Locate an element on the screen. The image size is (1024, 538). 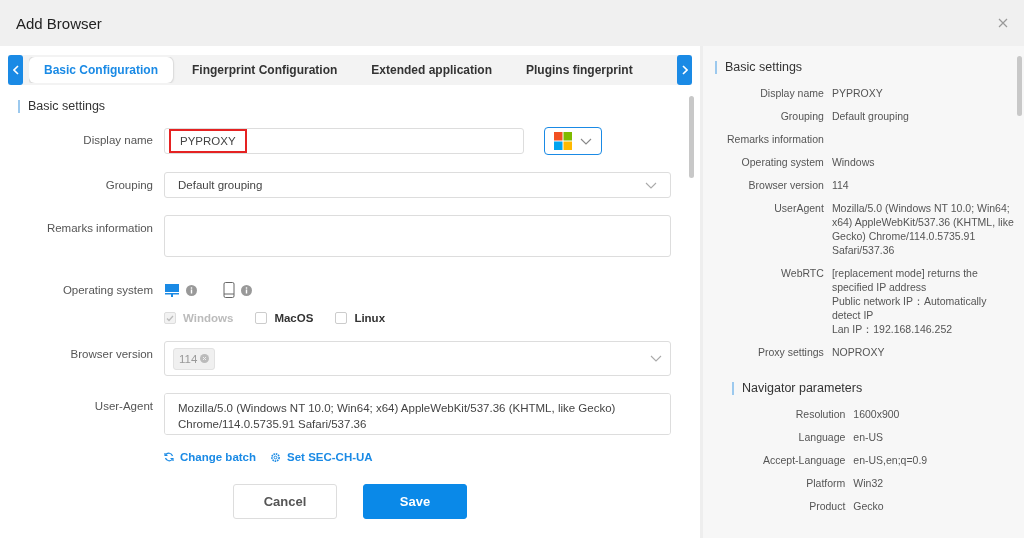
user-agent-field: Mozilla/5.0 (Windows NT 10.0; Win64; x64) AppleWebKit/537.36 (KHTML, like Gecko) Chrome/114.0.5735.91 Safari/537.36 is located at coordinates (417, 414).